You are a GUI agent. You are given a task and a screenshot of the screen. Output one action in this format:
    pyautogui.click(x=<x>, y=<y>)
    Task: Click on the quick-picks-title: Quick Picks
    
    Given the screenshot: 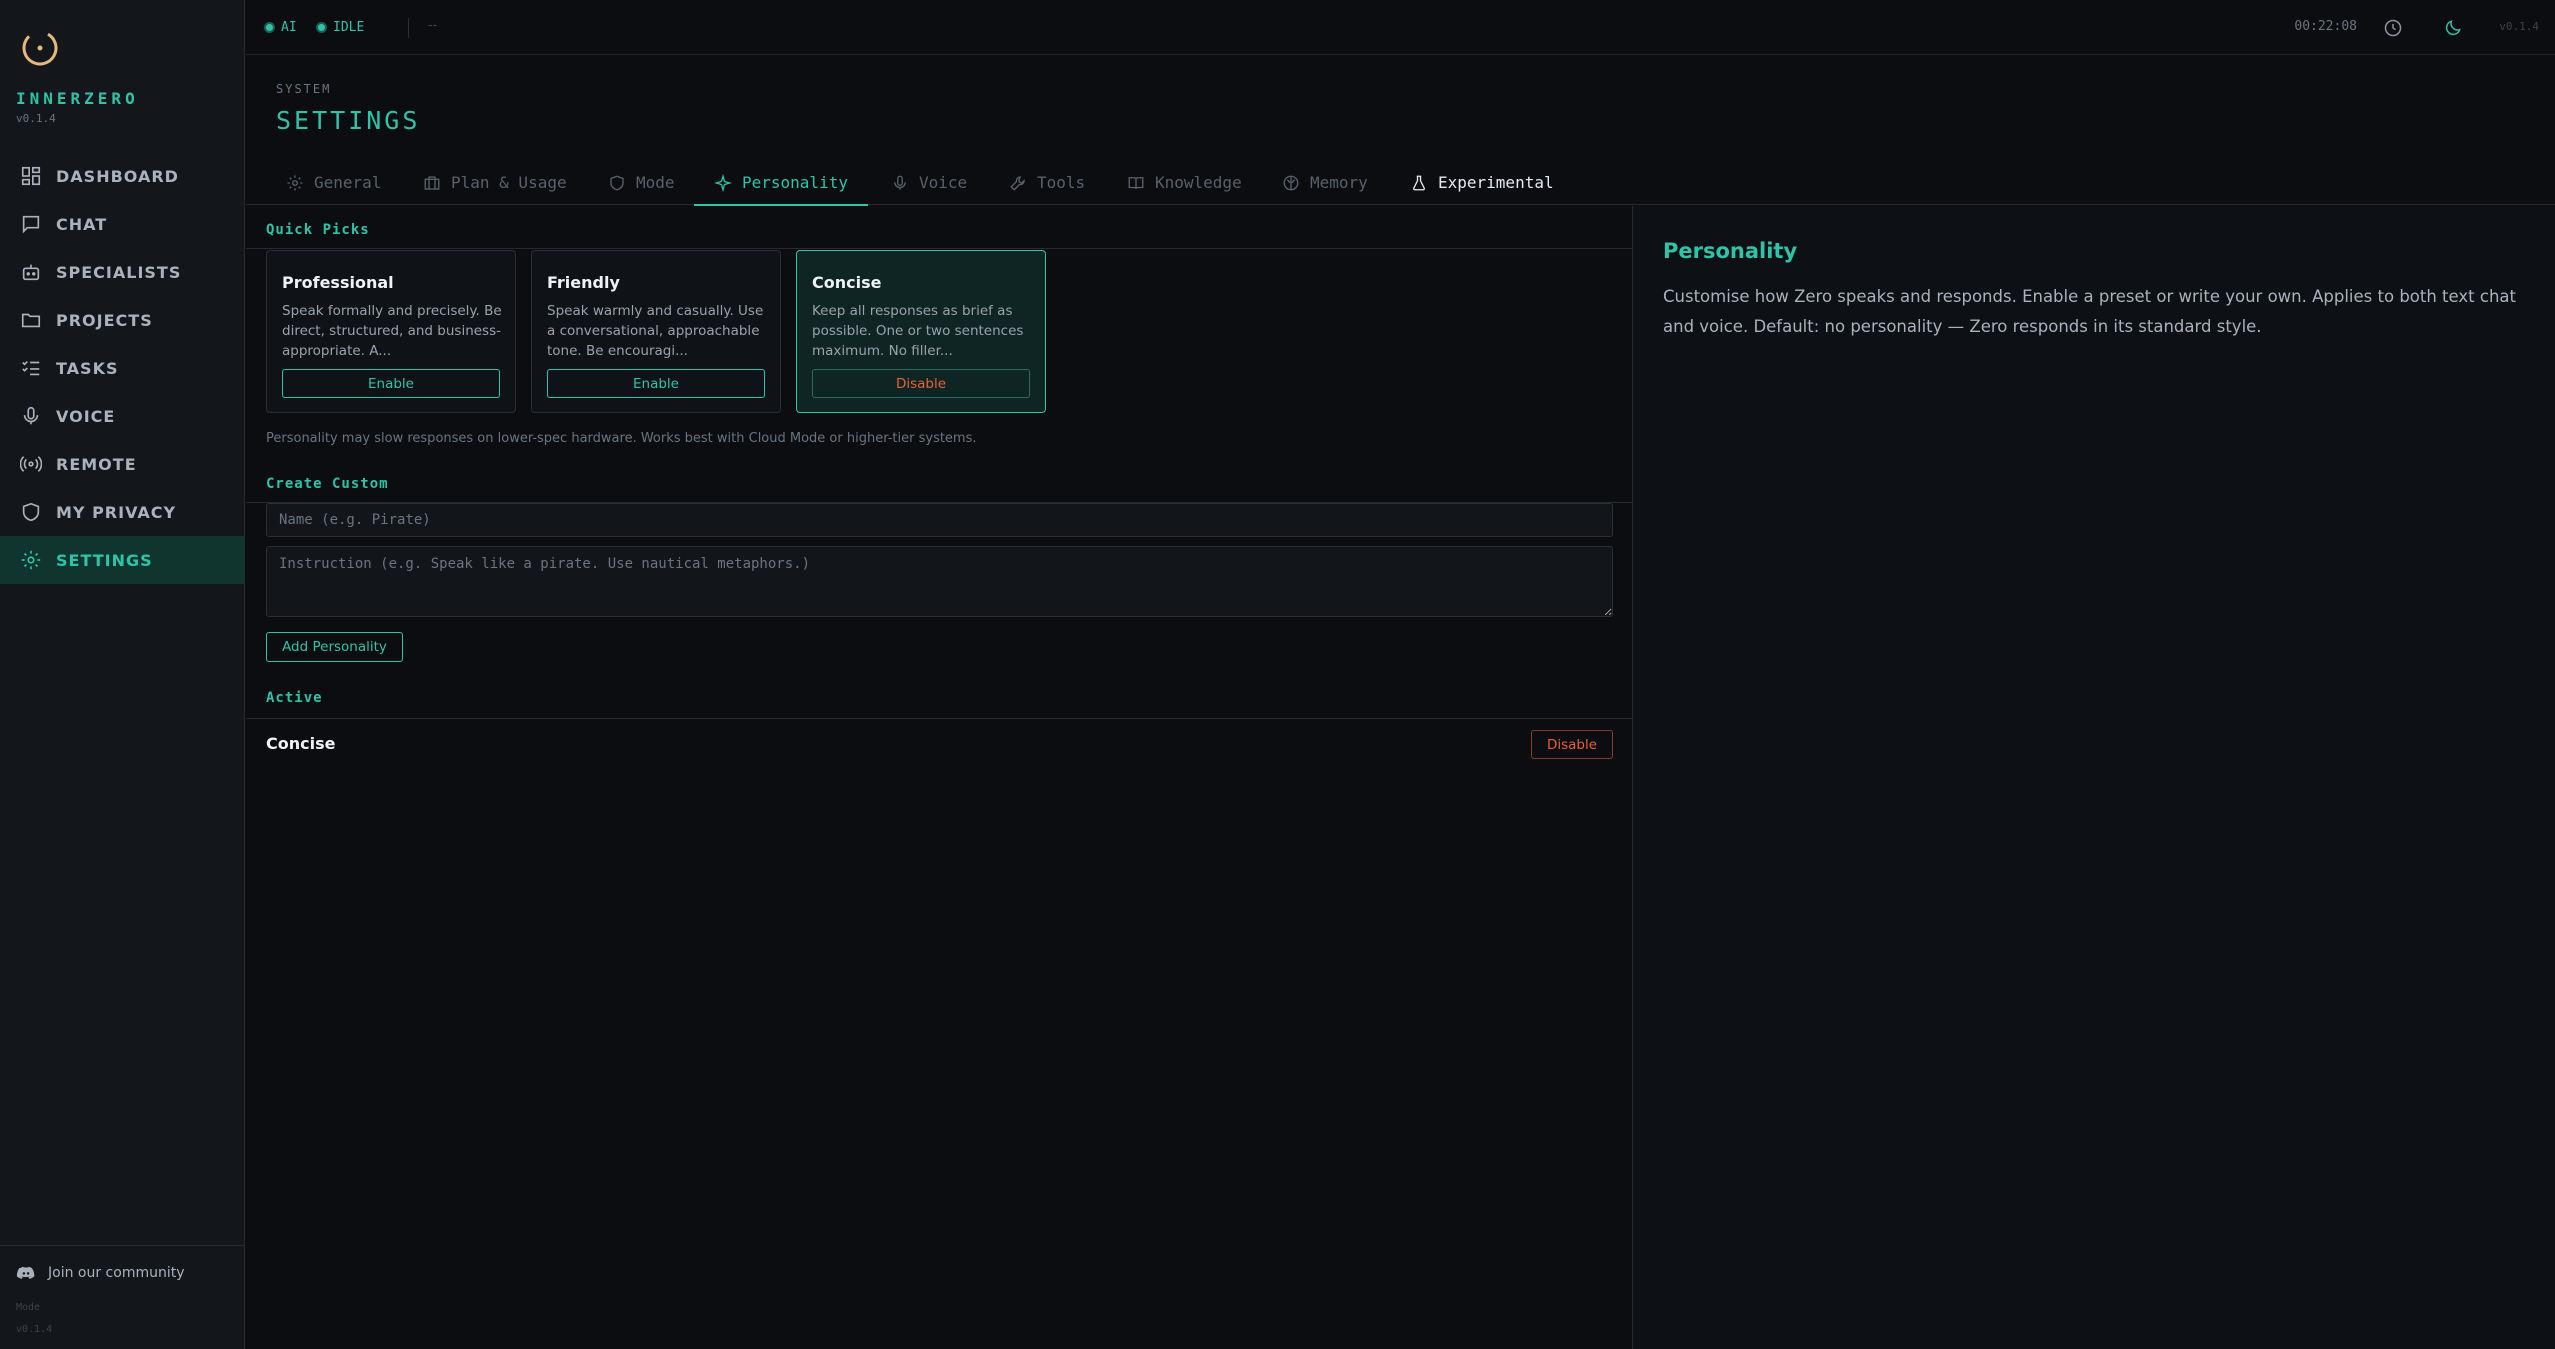 What is the action you would take?
    pyautogui.click(x=318, y=230)
    